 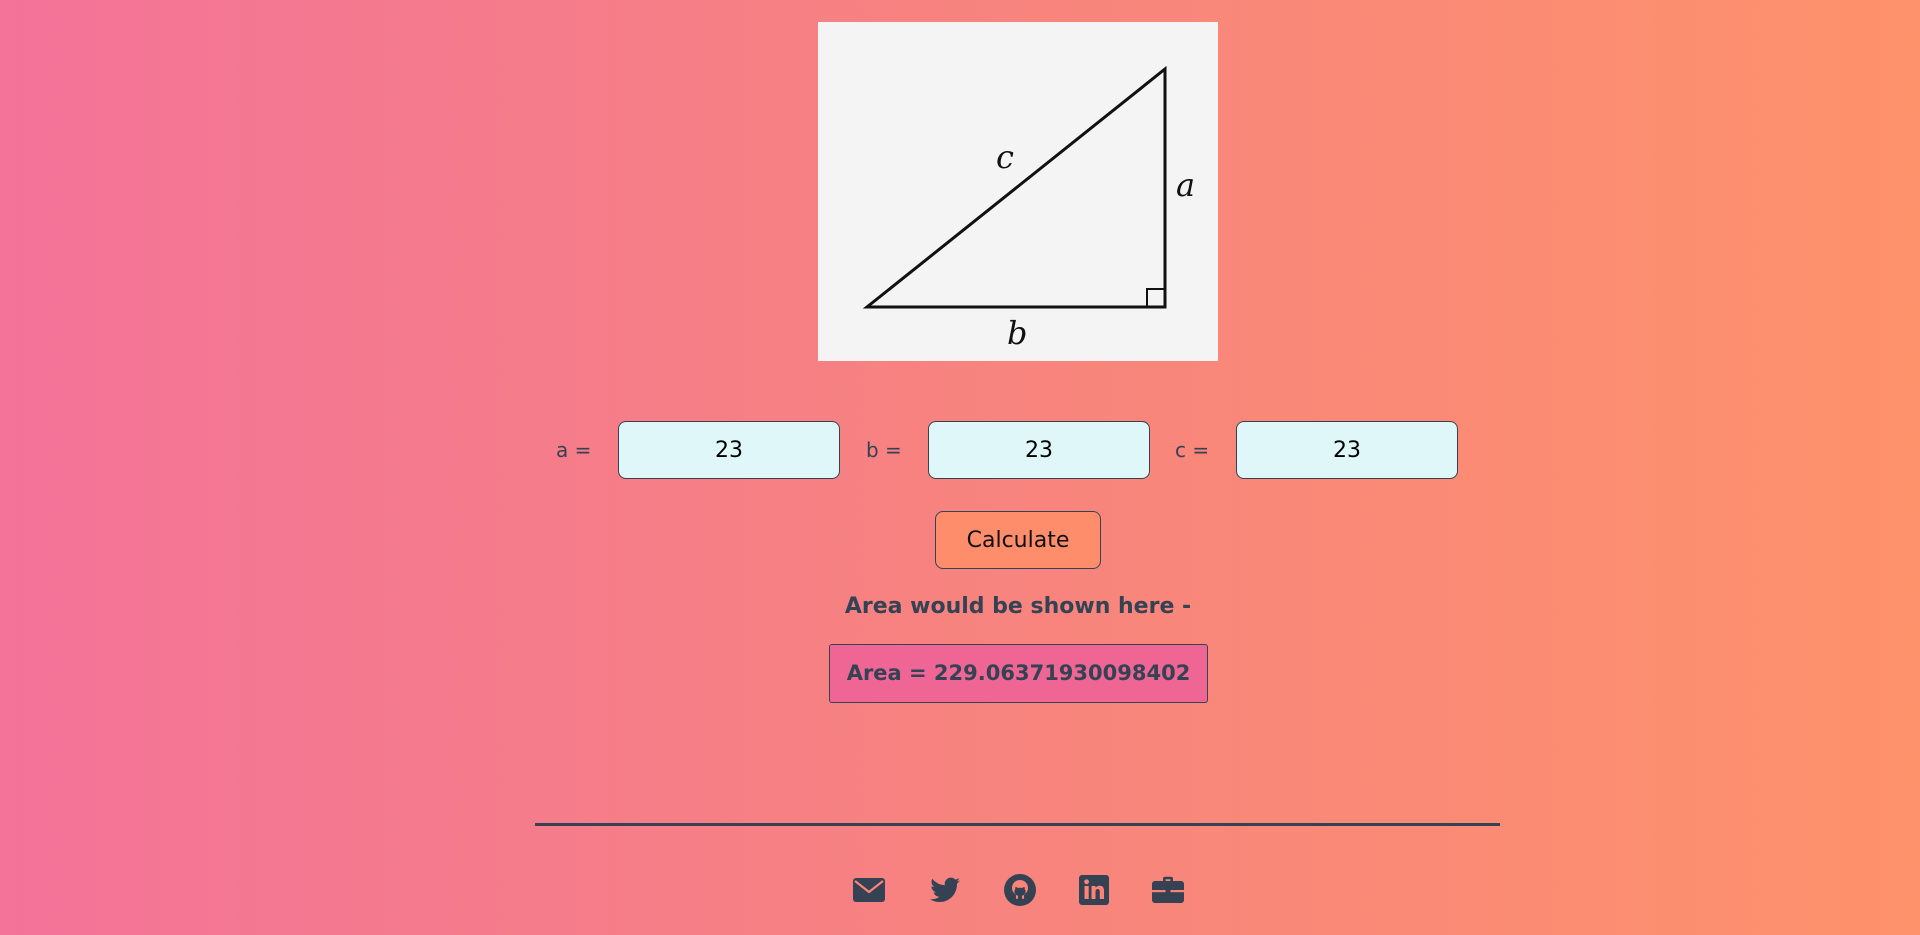 I want to click on briefcase-icon, so click(x=1168, y=889).